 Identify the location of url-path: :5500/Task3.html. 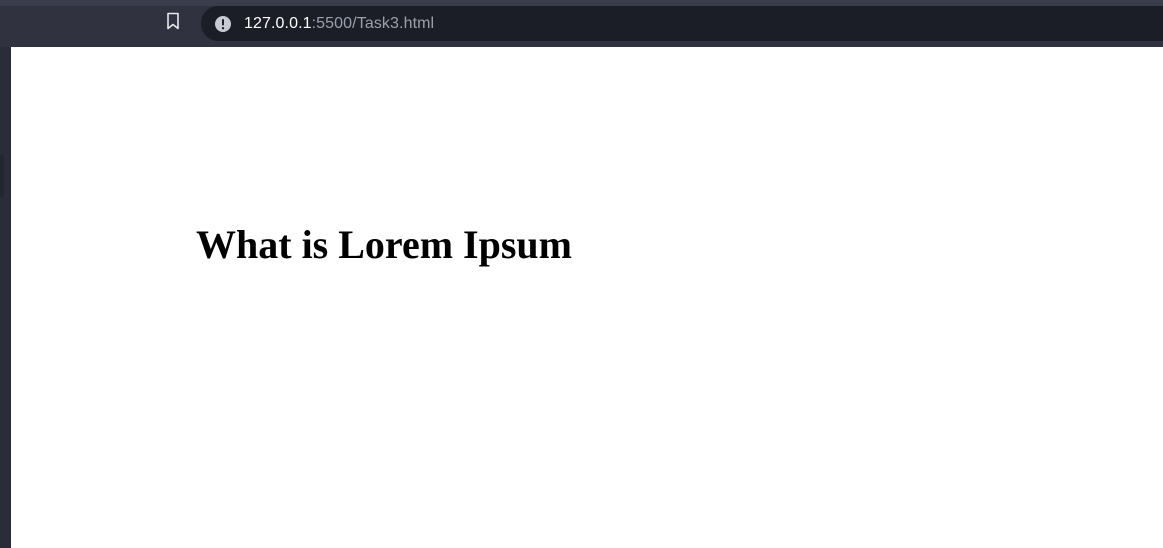
(373, 23).